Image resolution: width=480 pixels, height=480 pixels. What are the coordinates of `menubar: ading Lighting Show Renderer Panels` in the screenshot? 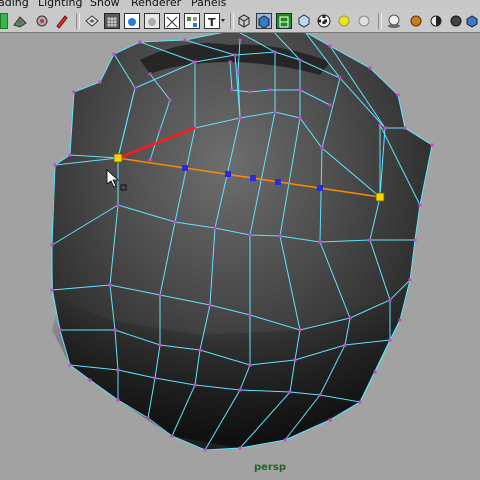 It's located at (240, 5).